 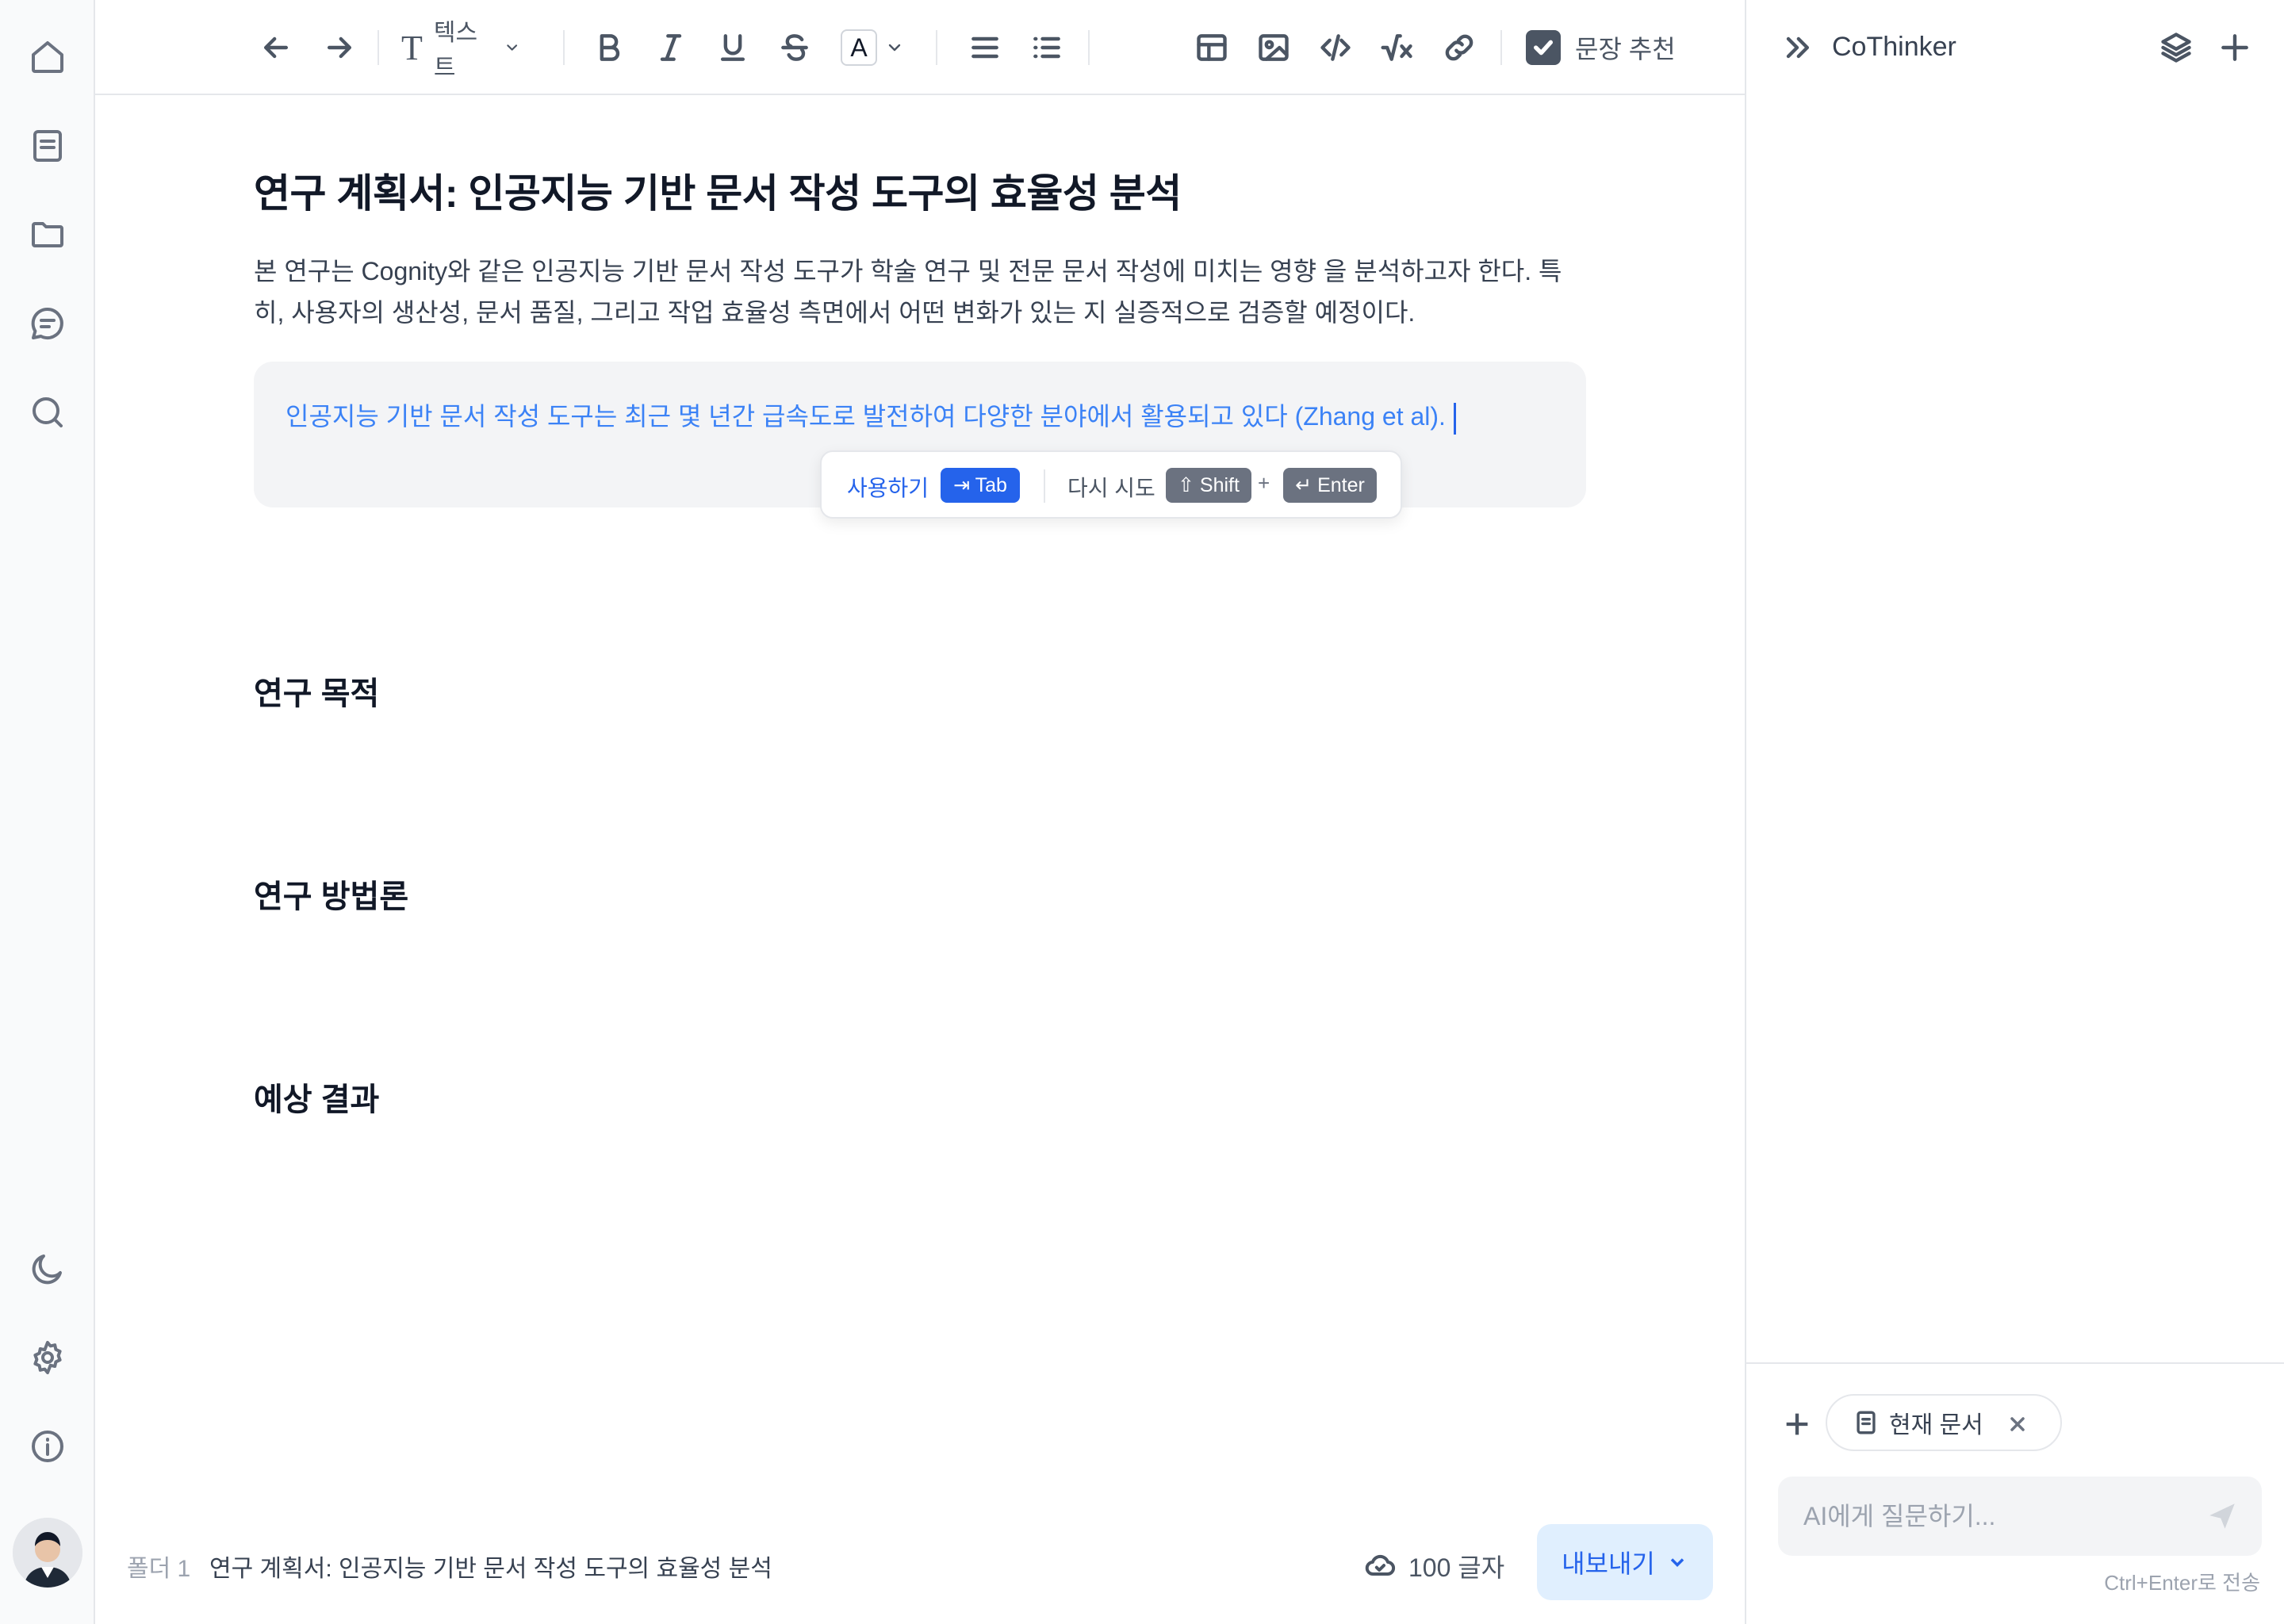 What do you see at coordinates (1608, 1563) in the screenshot?
I see `export-label: 내보내기` at bounding box center [1608, 1563].